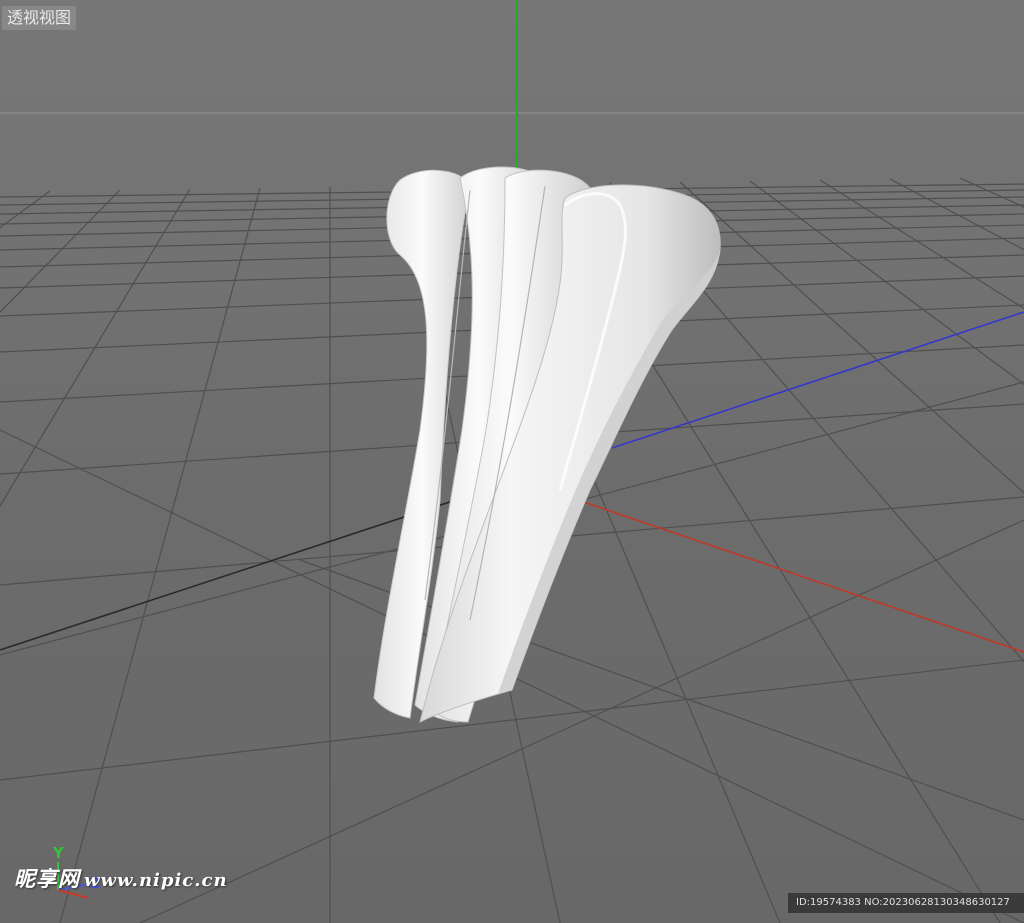  What do you see at coordinates (47, 878) in the screenshot?
I see `watermark-brand: 昵享网` at bounding box center [47, 878].